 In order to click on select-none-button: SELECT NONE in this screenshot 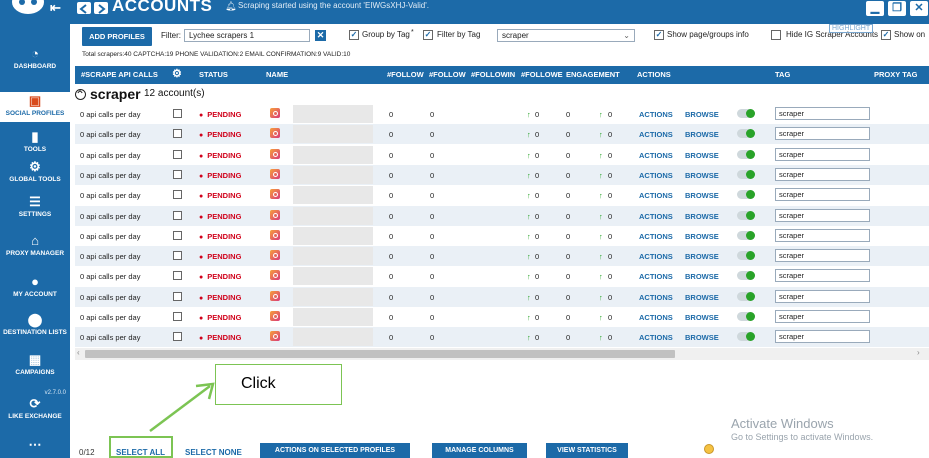, I will do `click(213, 452)`.